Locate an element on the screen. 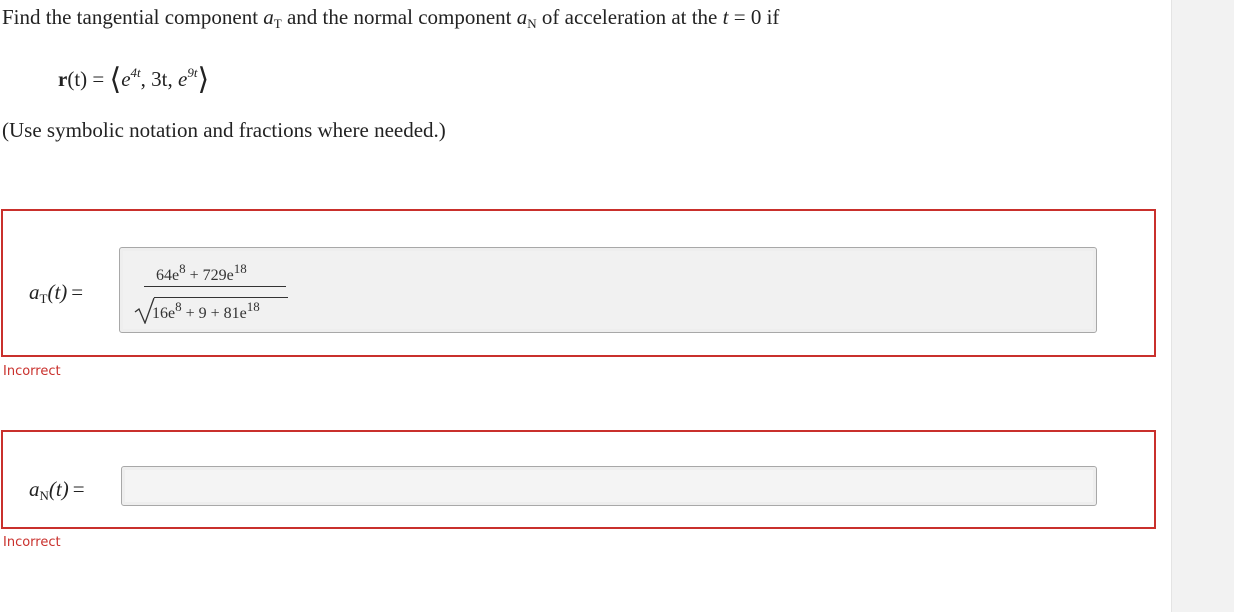 The image size is (1234, 612). tangential-label: aT(t) = is located at coordinates (56, 293).